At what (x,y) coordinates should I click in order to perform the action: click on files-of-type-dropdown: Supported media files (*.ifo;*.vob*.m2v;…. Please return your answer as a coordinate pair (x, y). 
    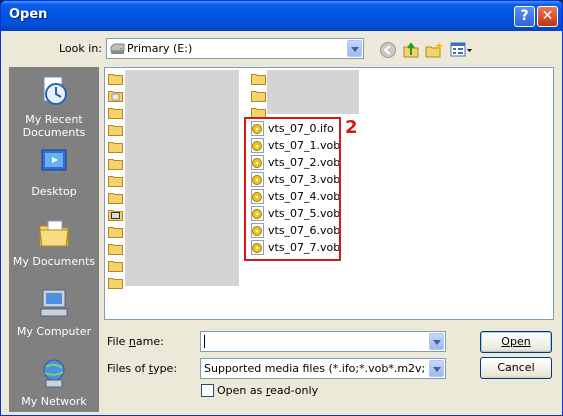
    Looking at the image, I should click on (323, 368).